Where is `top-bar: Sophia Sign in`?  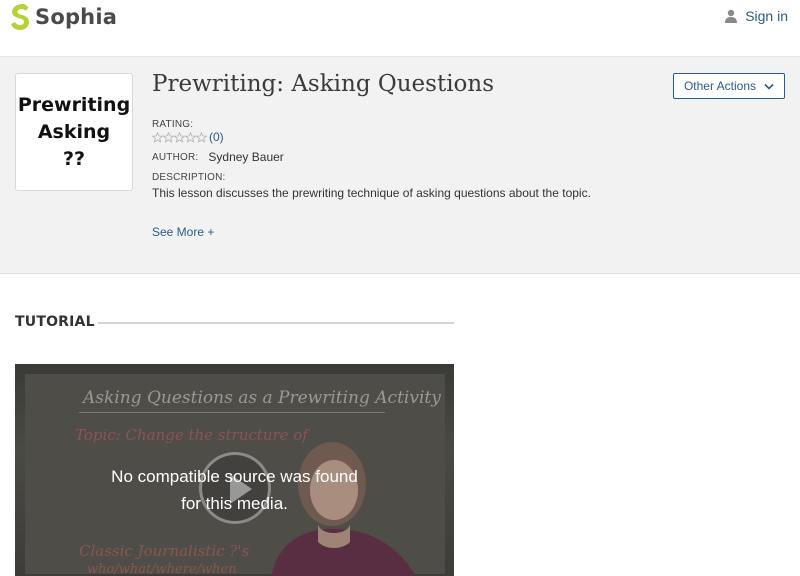
top-bar: Sophia Sign in is located at coordinates (400, 19).